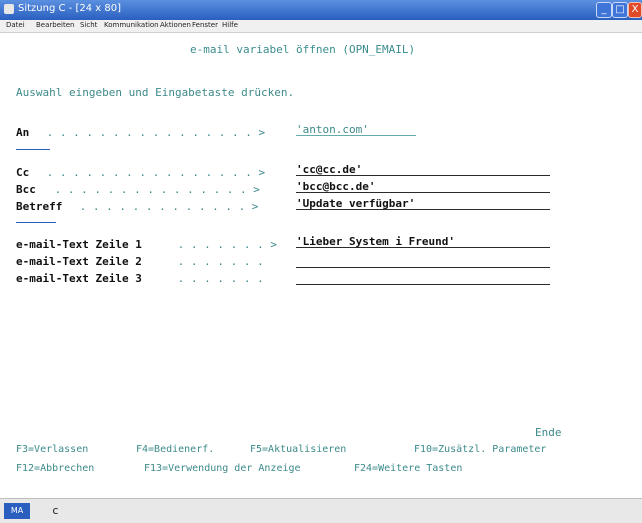 Image resolution: width=642 pixels, height=523 pixels. Describe the element at coordinates (55, 468) in the screenshot. I see `f12-cancel-key: F12=Abbrechen` at that location.